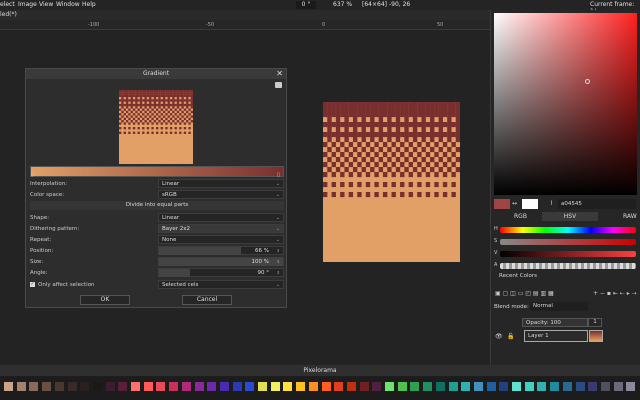  I want to click on menu-select: elect, so click(7, 4).